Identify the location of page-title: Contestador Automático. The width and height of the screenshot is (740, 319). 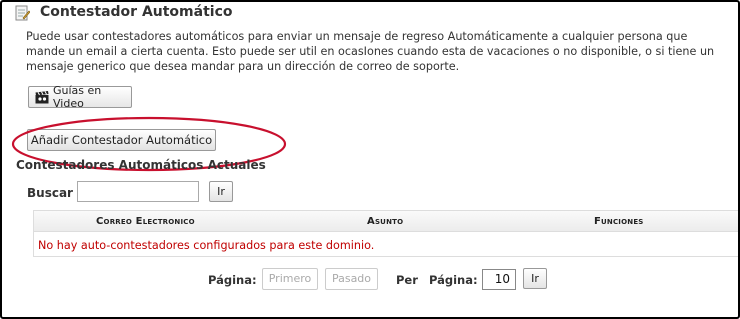
(136, 12).